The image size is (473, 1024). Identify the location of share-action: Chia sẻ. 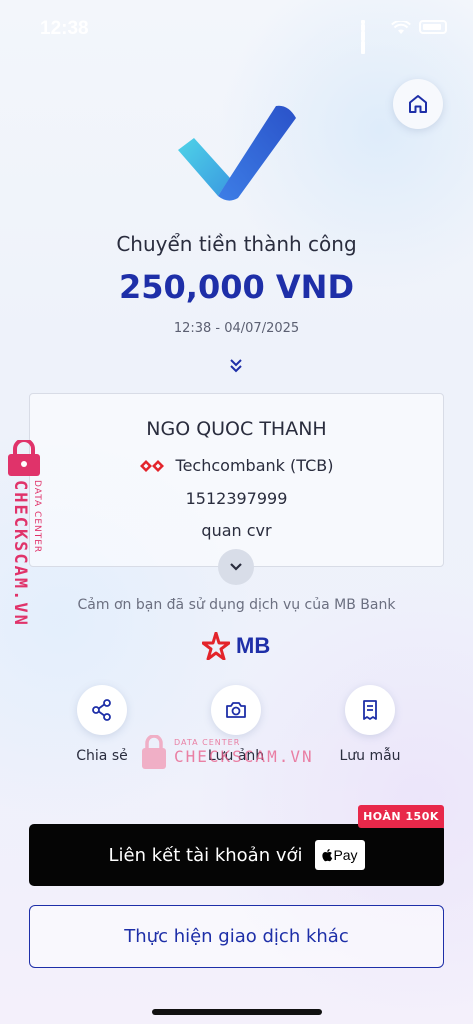
(102, 724).